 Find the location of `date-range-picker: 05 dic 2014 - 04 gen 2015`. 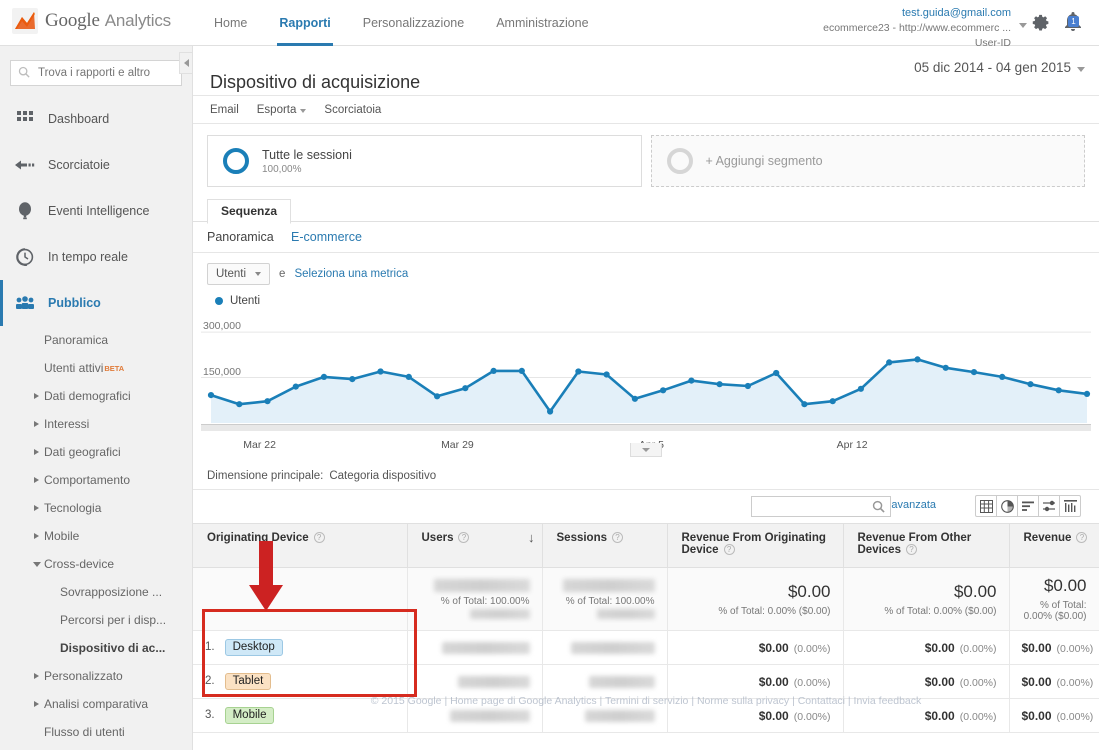

date-range-picker: 05 dic 2014 - 04 gen 2015 is located at coordinates (999, 67).